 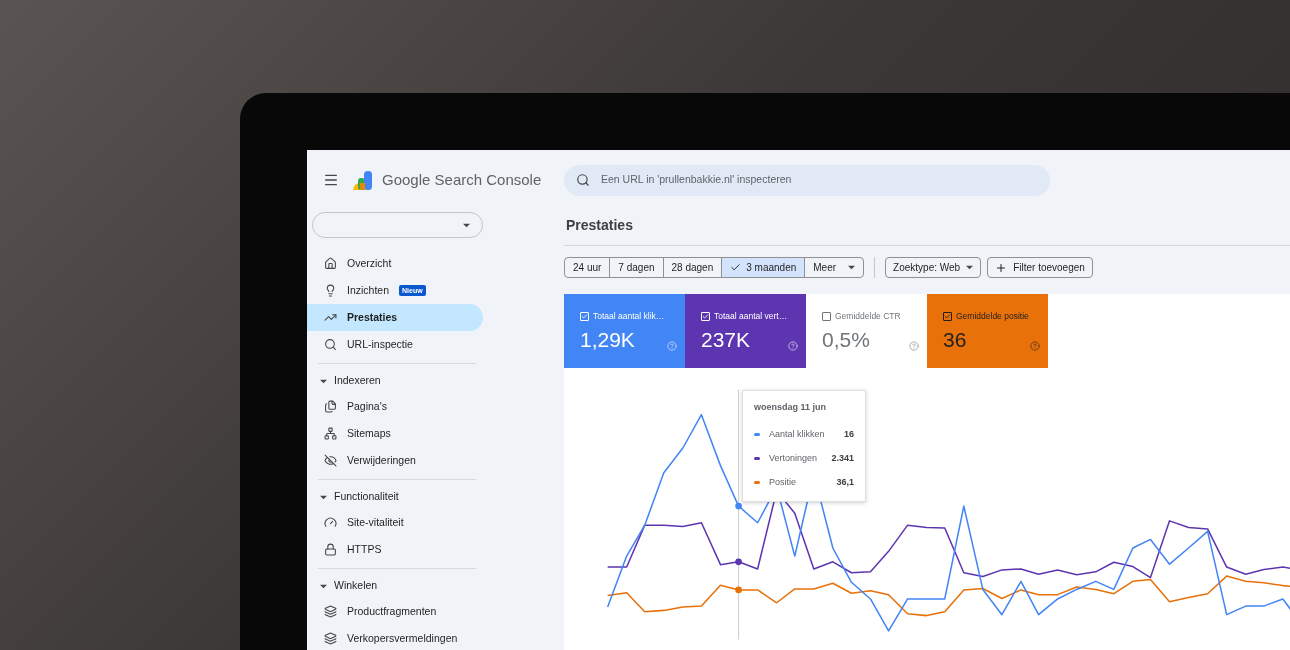 What do you see at coordinates (955, 339) in the screenshot?
I see `metric-value: 36` at bounding box center [955, 339].